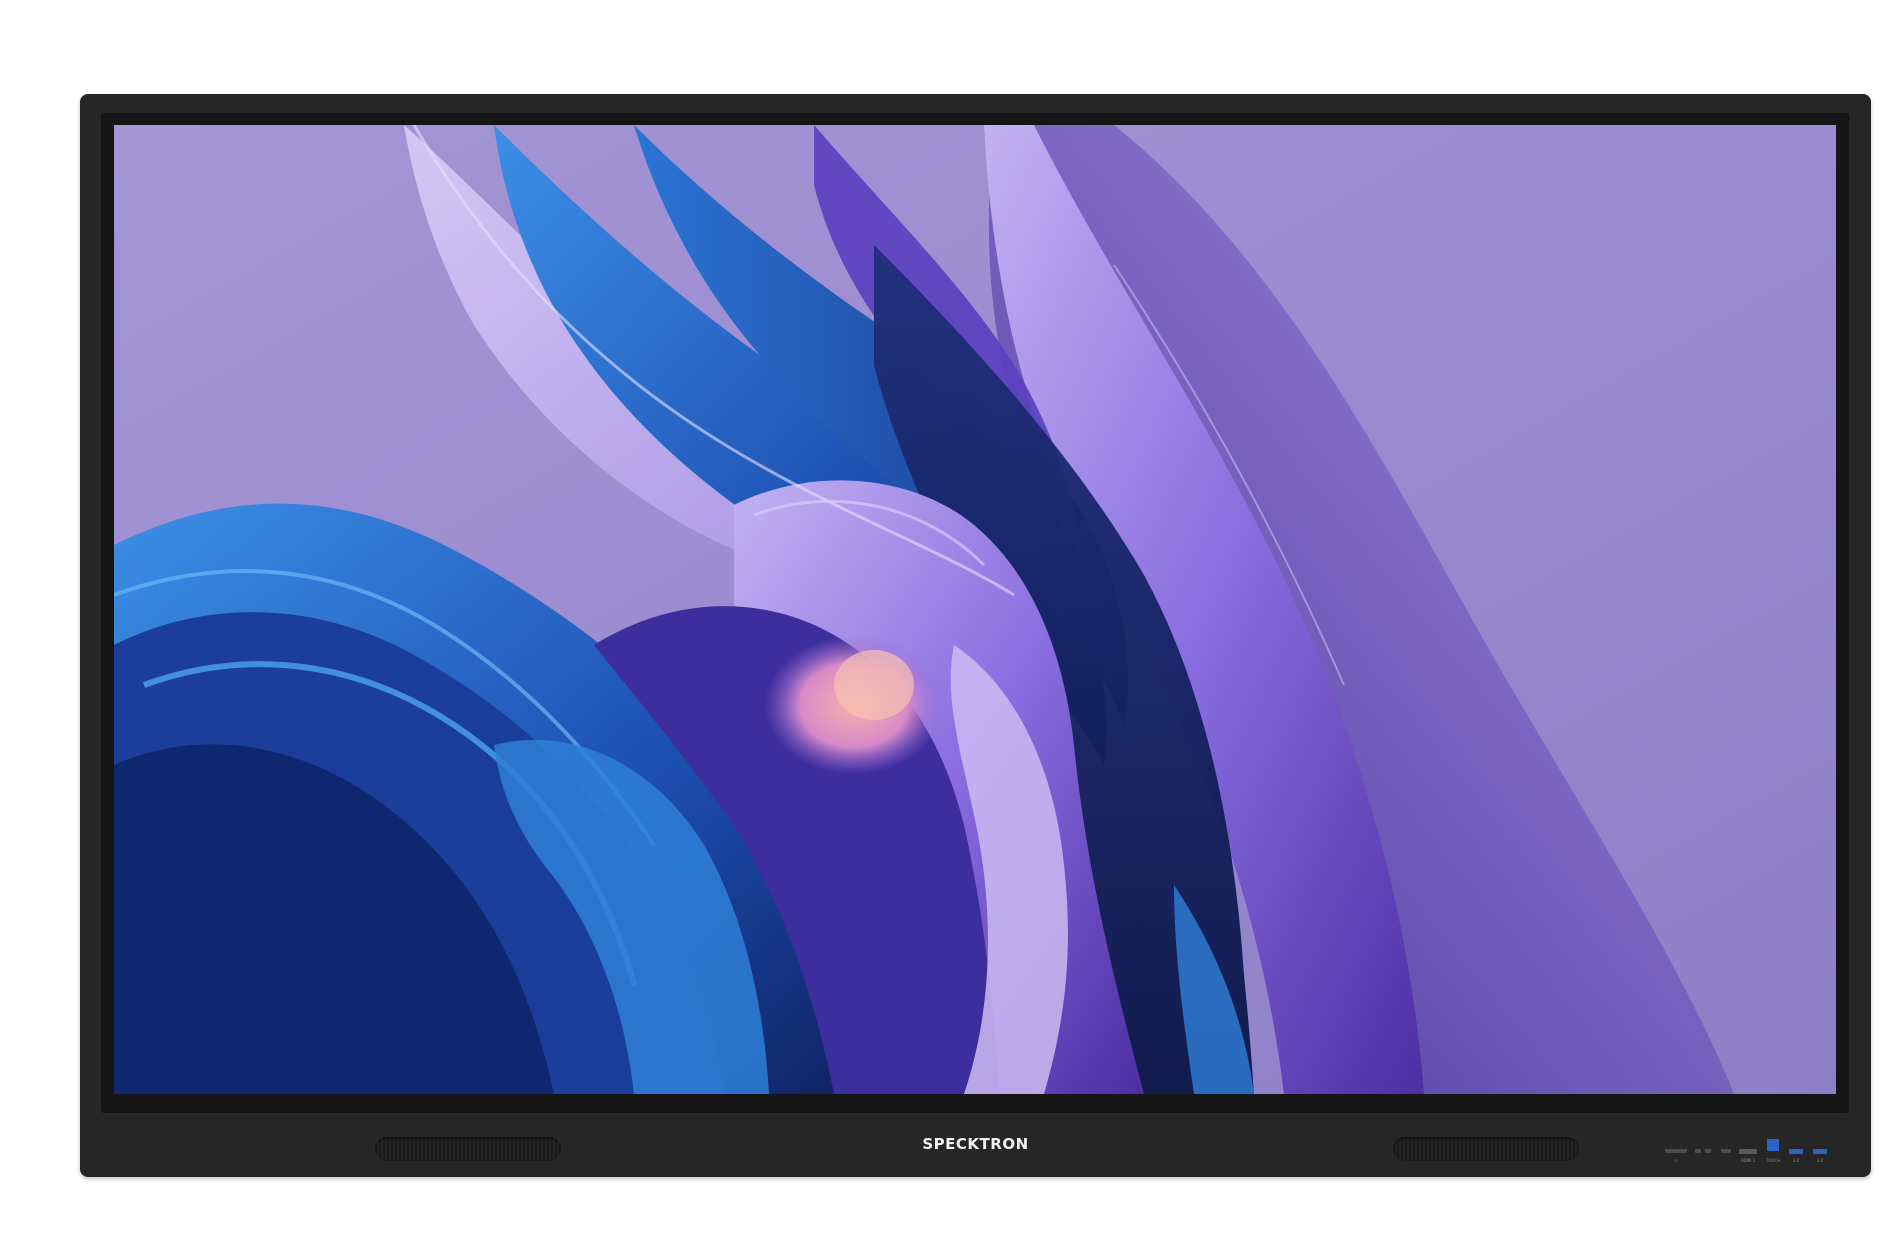  Describe the element at coordinates (1726, 1151) in the screenshot. I see `usb-c-port-icon` at that location.